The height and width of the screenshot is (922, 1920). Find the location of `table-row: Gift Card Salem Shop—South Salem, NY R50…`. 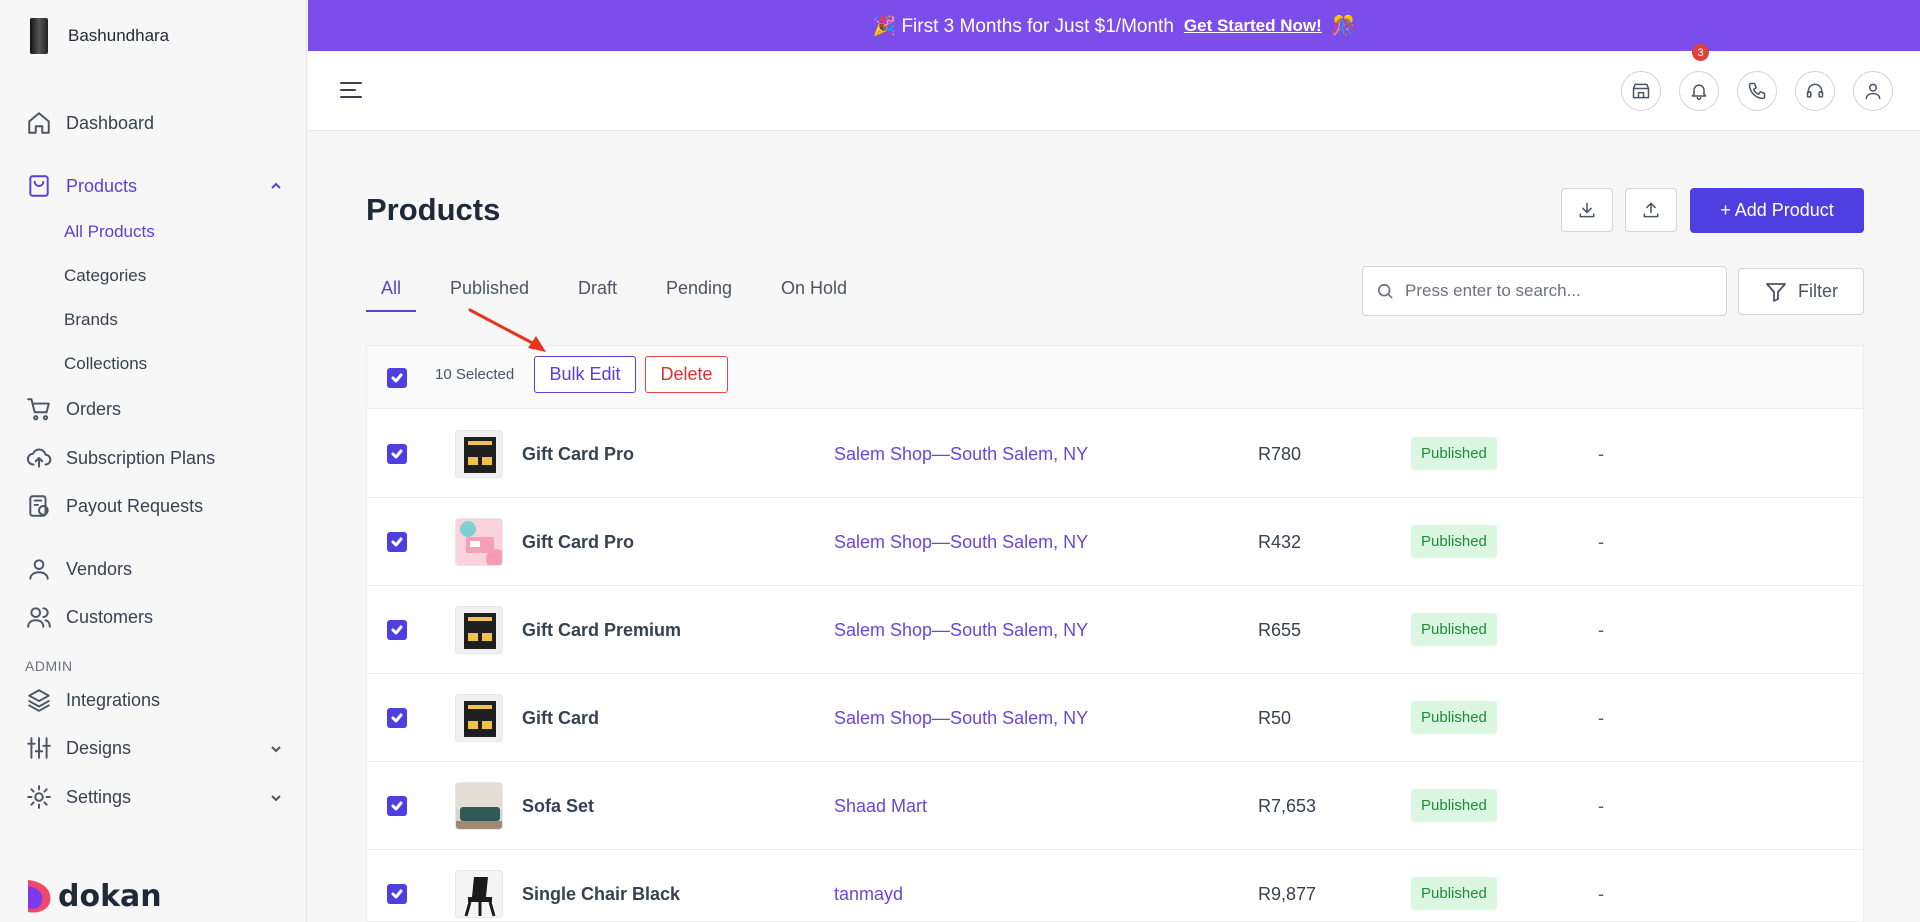

table-row: Gift Card Salem Shop—South Salem, NY R50… is located at coordinates (1115, 718).